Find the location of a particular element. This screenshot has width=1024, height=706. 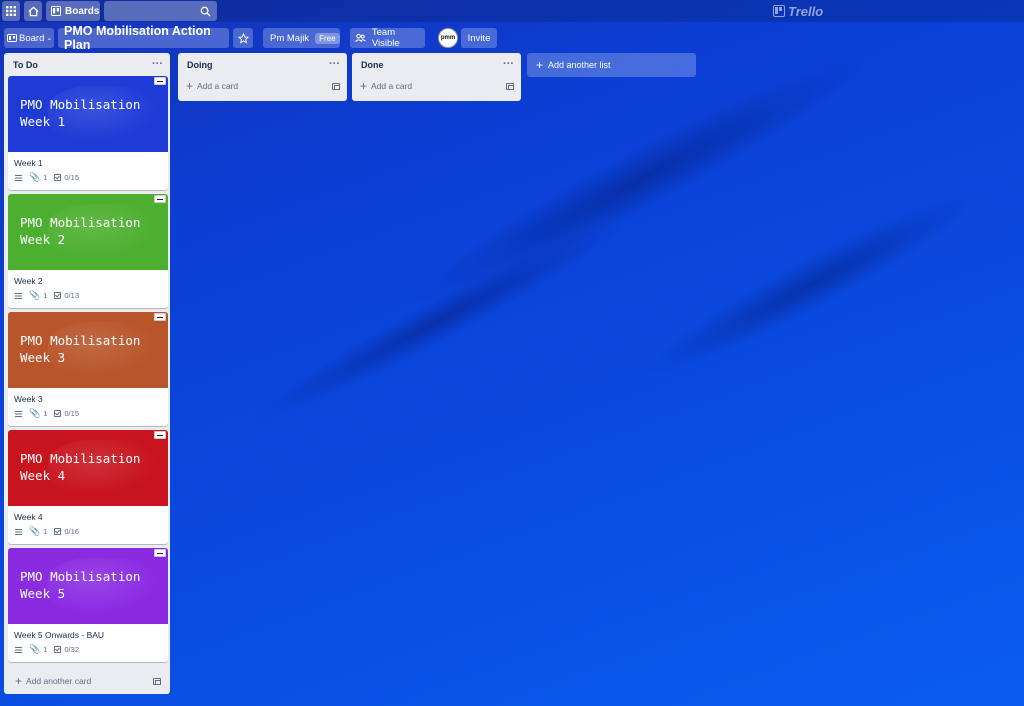

card: PMO Mobilisation Week 4 Week 4 📎 1 0/16 is located at coordinates (88, 487).